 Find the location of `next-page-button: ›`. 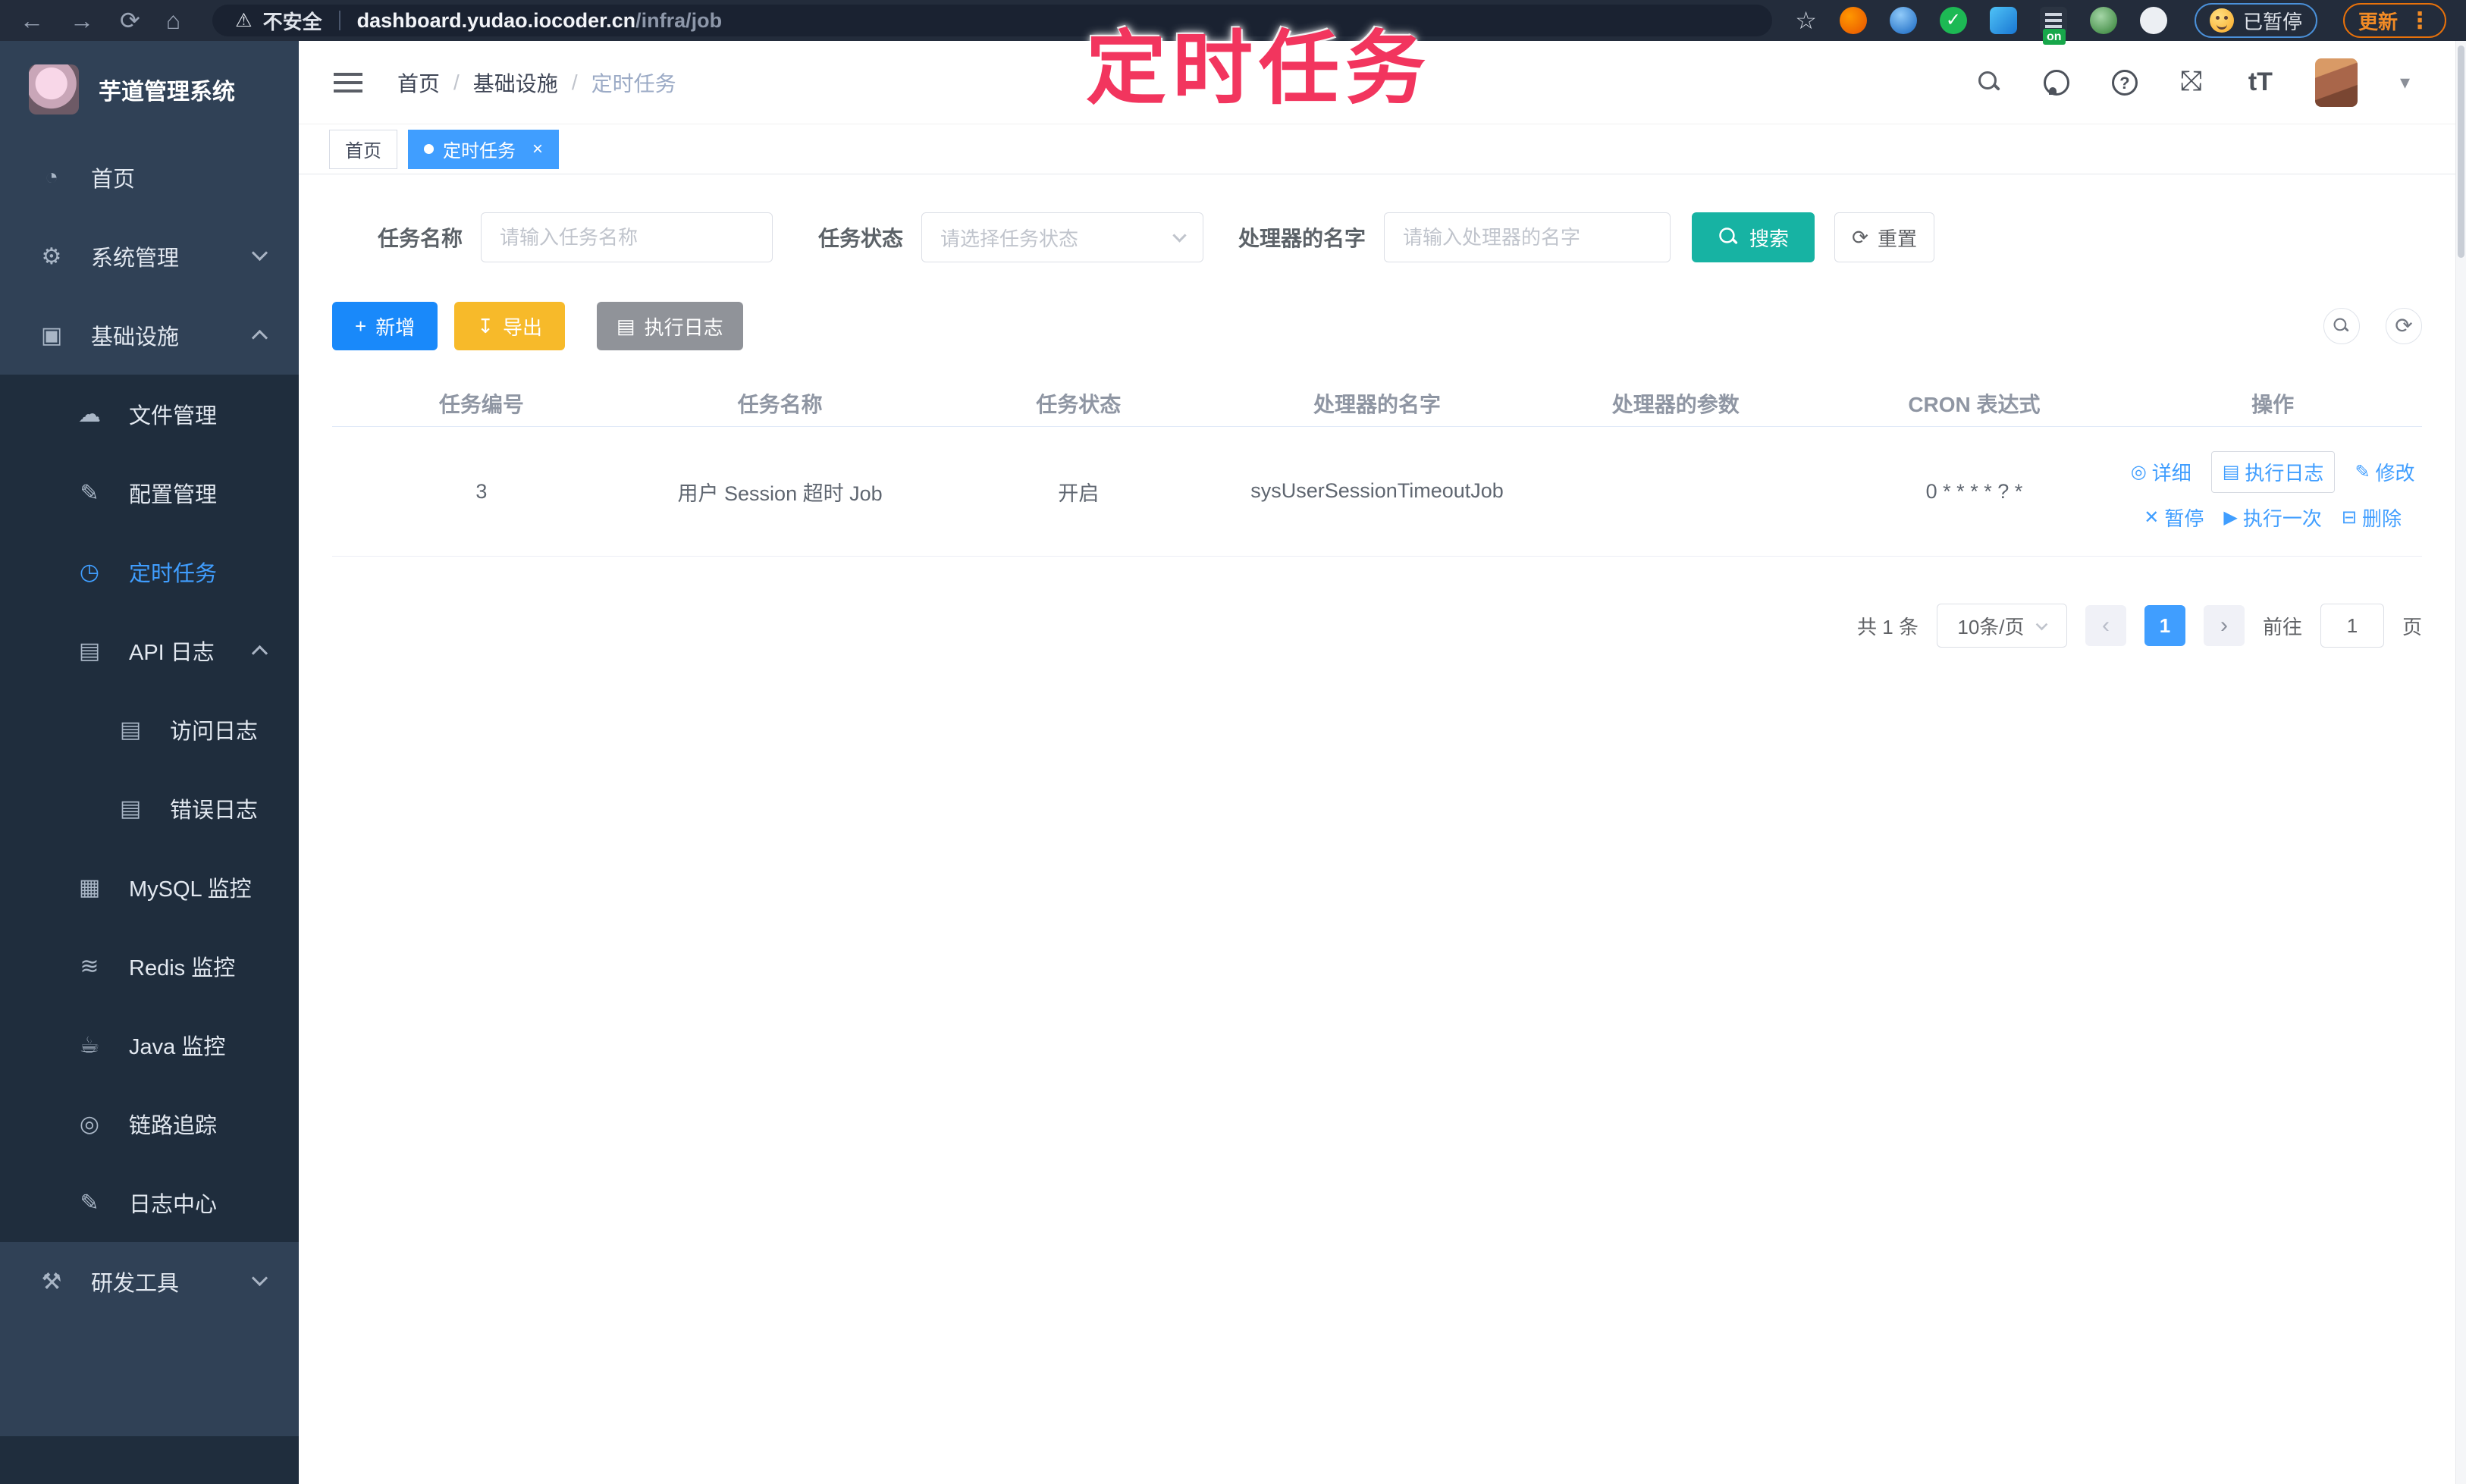

next-page-button: › is located at coordinates (2224, 625).